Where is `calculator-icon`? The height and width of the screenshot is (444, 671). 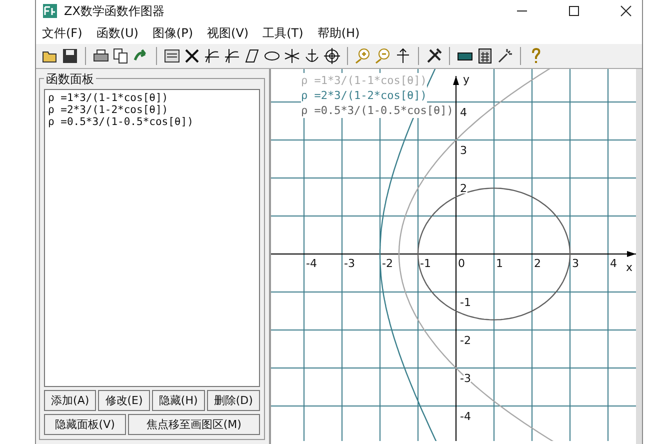
calculator-icon is located at coordinates (485, 56).